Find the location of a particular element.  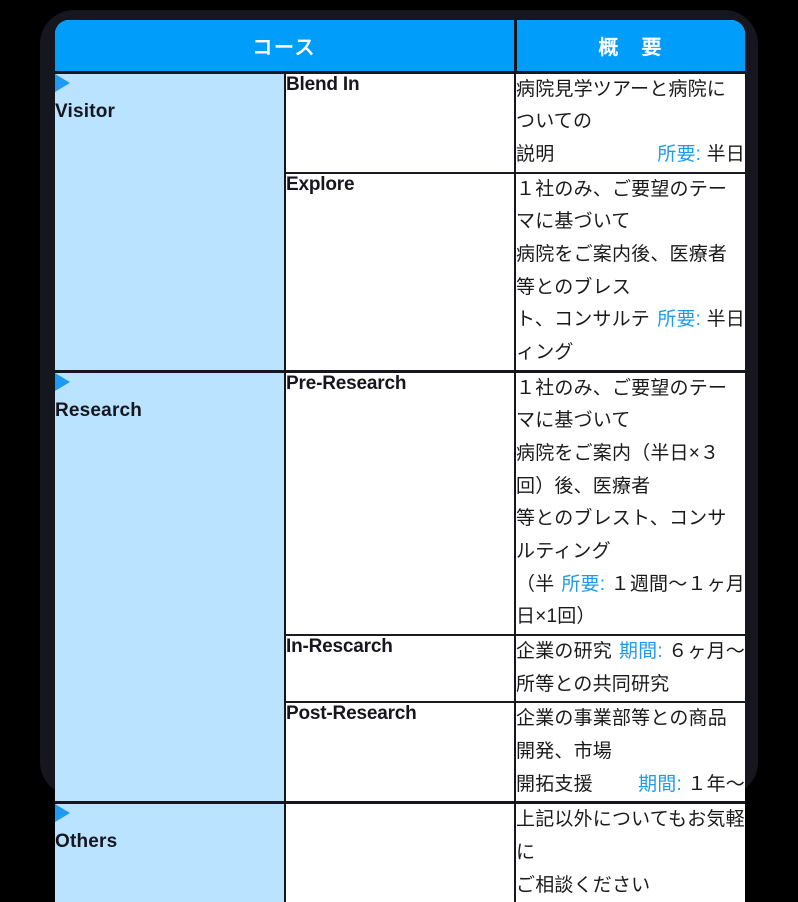

group-cell-research: Research is located at coordinates (170, 586).